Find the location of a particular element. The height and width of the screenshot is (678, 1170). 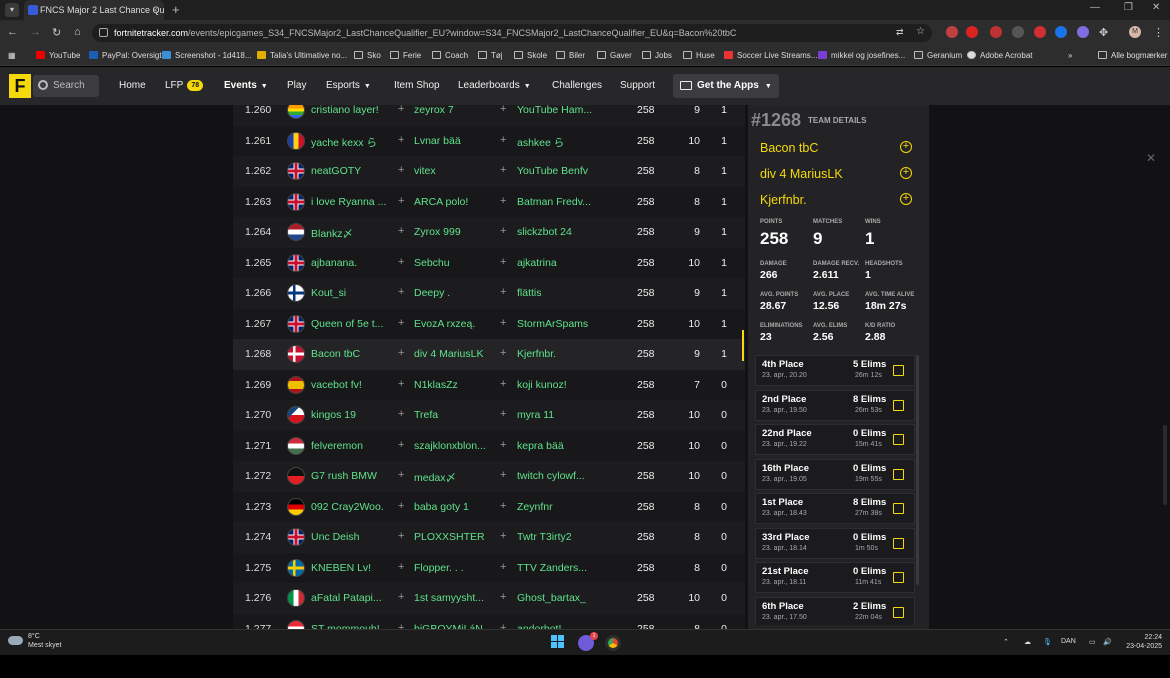

microphone-icon: 🎙 is located at coordinates (1047, 642).